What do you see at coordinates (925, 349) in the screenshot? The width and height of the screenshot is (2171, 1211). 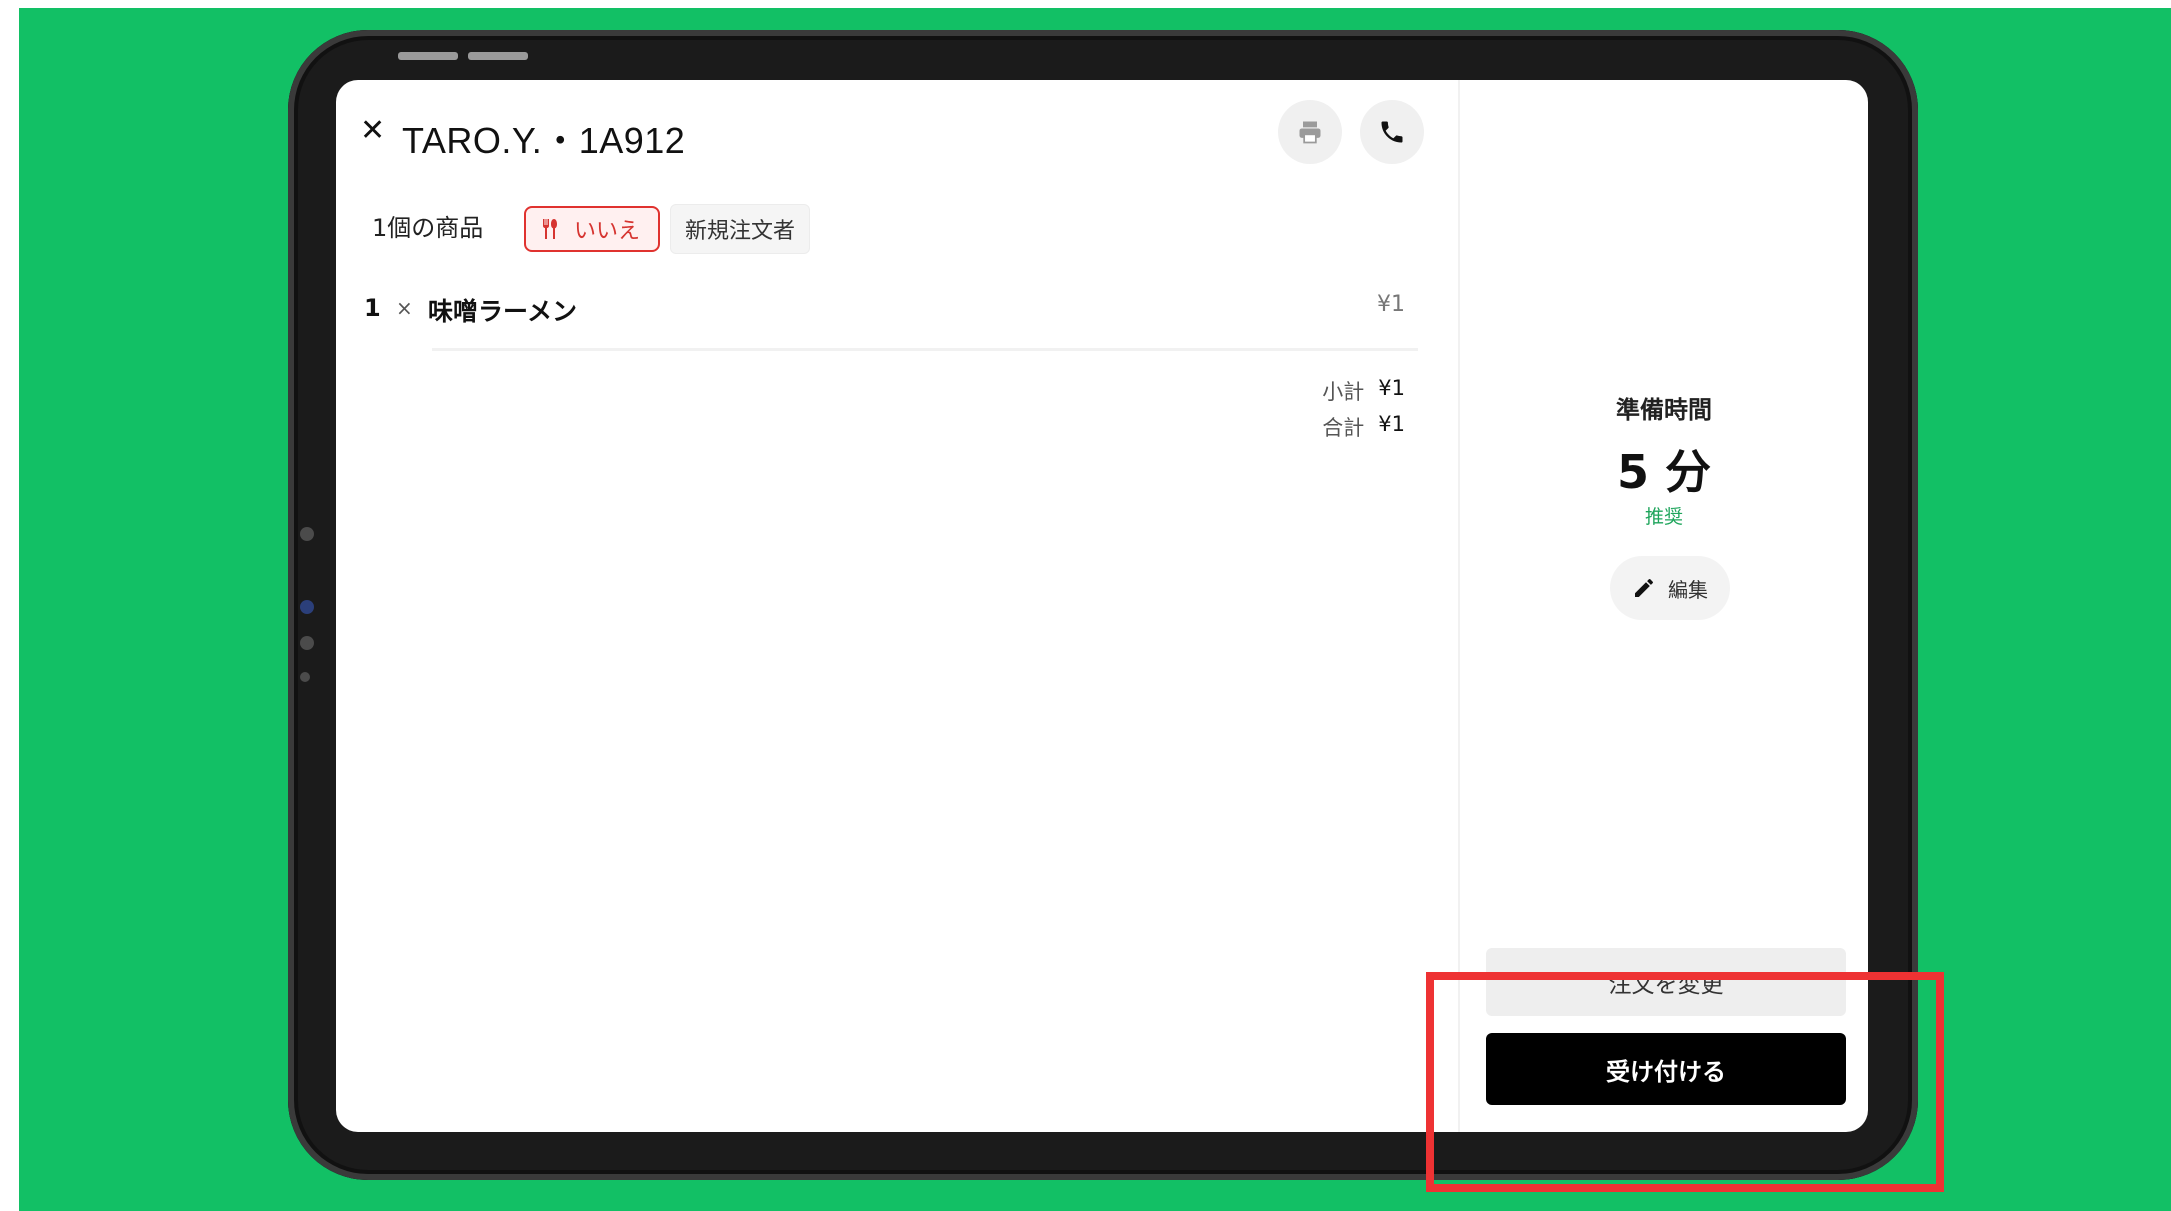 I see `divider` at bounding box center [925, 349].